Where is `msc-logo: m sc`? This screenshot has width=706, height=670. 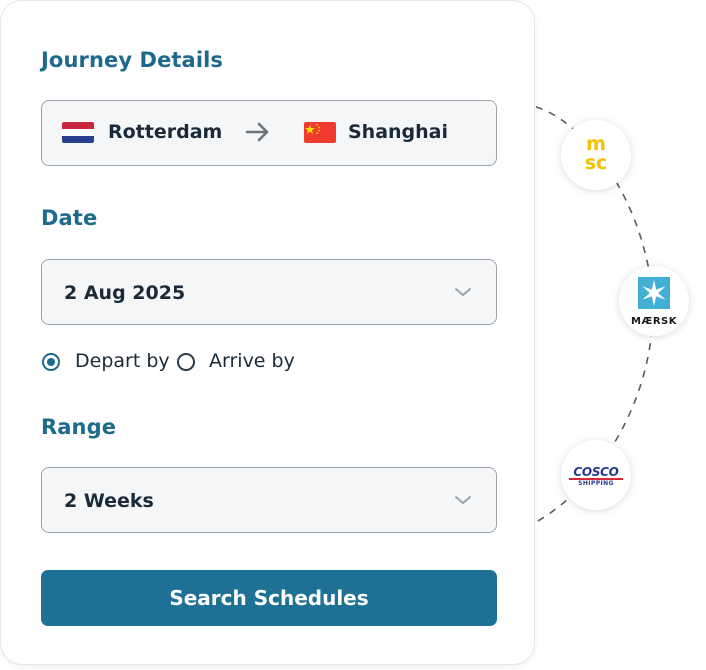 msc-logo: m sc is located at coordinates (596, 155).